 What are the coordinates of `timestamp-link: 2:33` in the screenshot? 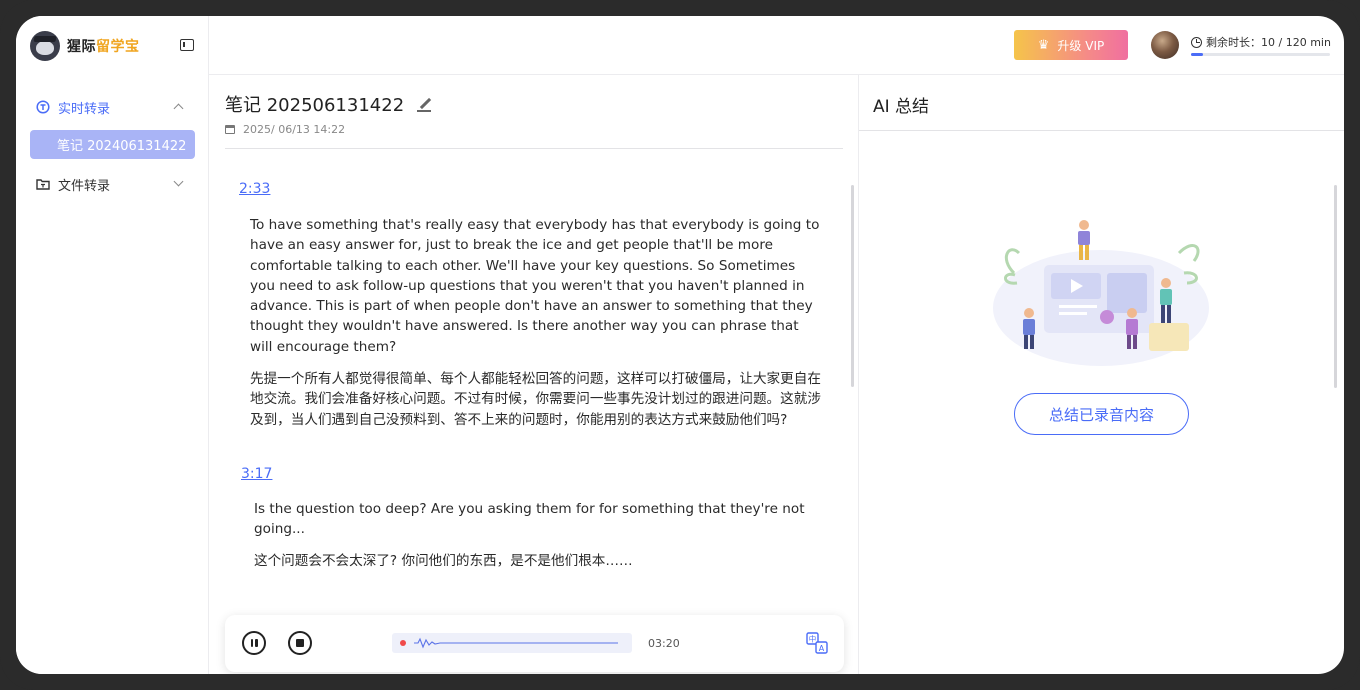 It's located at (254, 189).